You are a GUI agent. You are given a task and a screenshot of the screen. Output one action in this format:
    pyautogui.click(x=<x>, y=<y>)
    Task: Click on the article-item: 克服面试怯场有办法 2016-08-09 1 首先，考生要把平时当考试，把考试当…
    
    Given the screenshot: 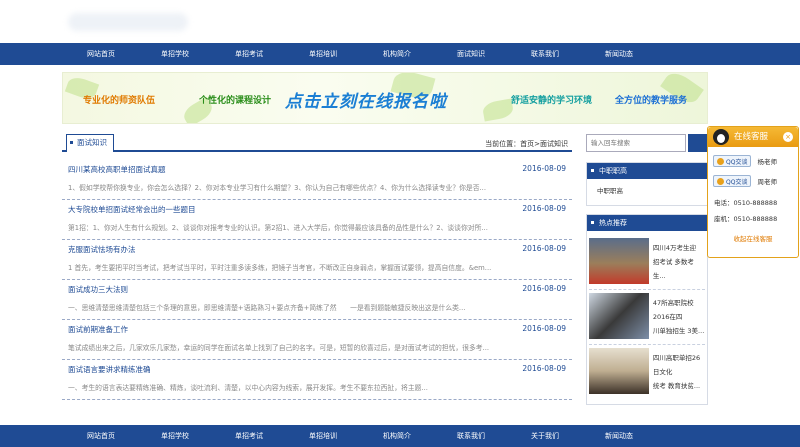 What is the action you would take?
    pyautogui.click(x=317, y=260)
    